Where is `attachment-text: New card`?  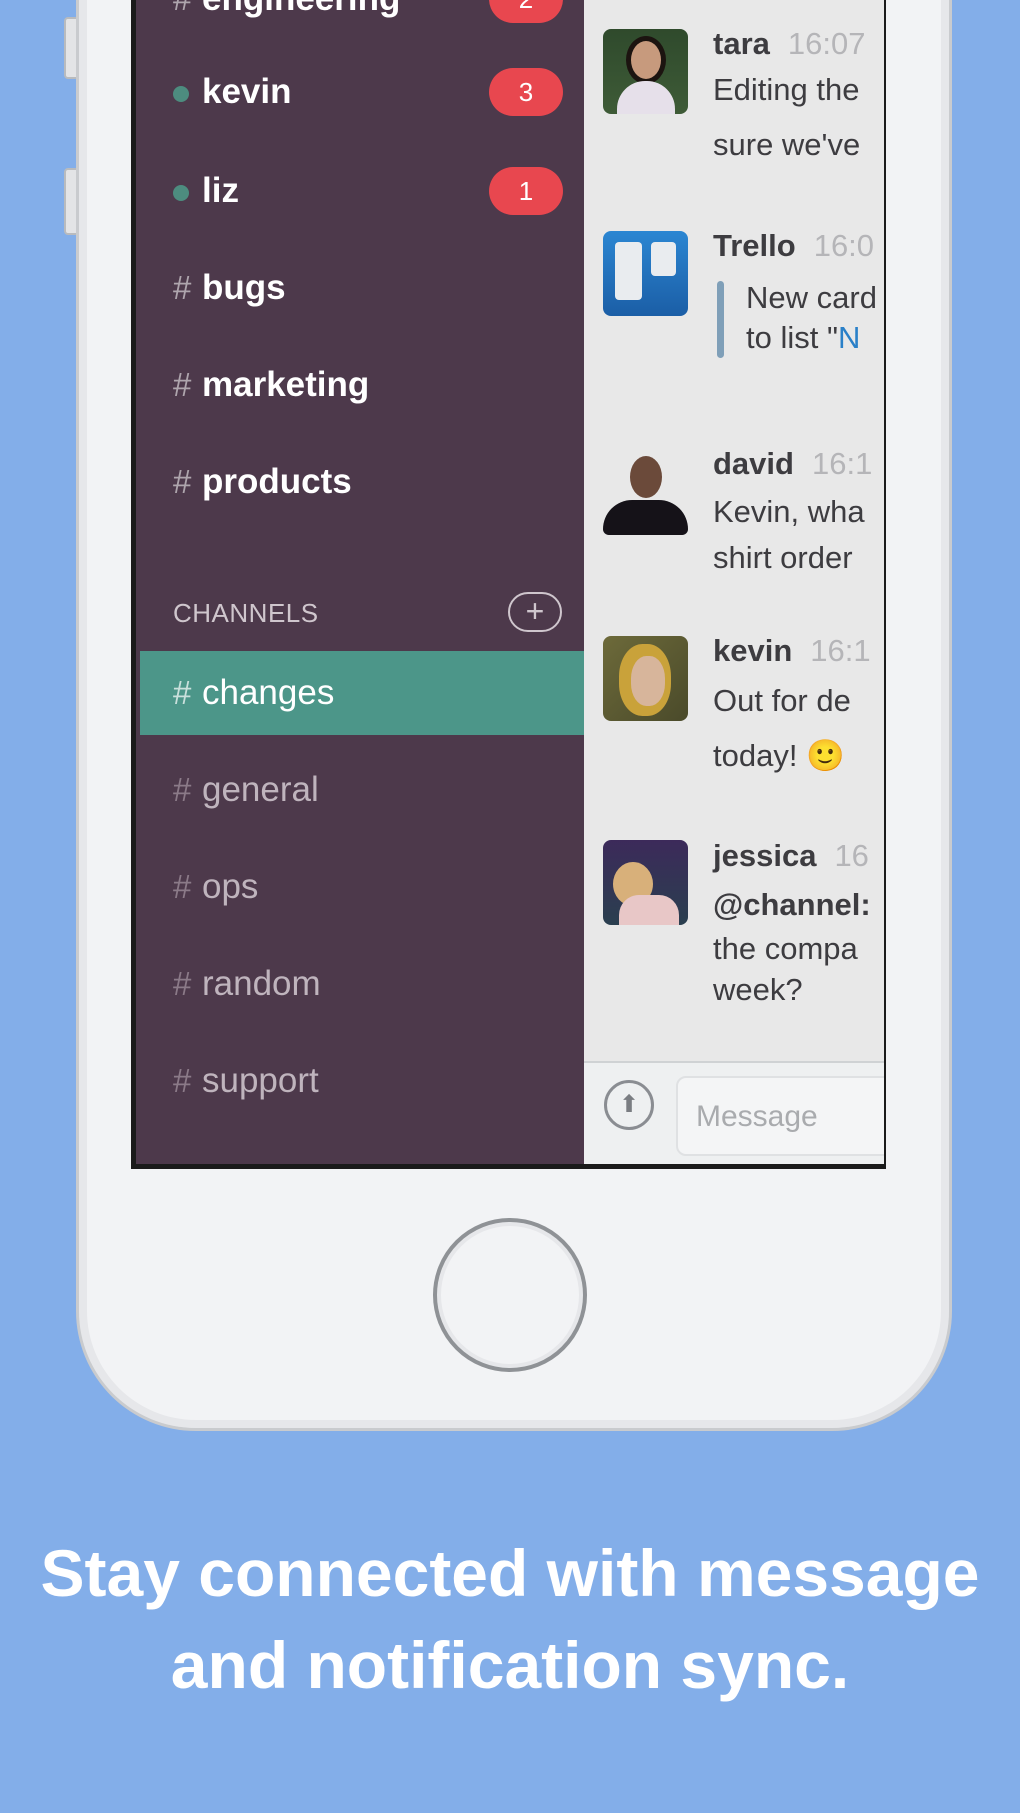 attachment-text: New card is located at coordinates (811, 297).